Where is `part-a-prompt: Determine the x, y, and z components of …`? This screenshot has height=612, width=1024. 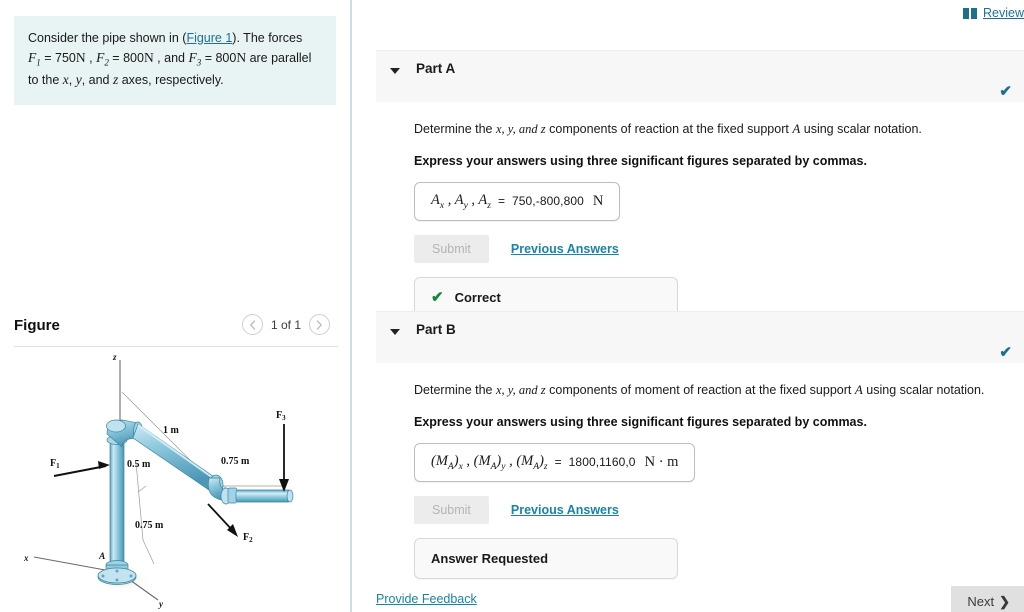
part-a-prompt: Determine the x, y, and z components of … is located at coordinates (719, 129).